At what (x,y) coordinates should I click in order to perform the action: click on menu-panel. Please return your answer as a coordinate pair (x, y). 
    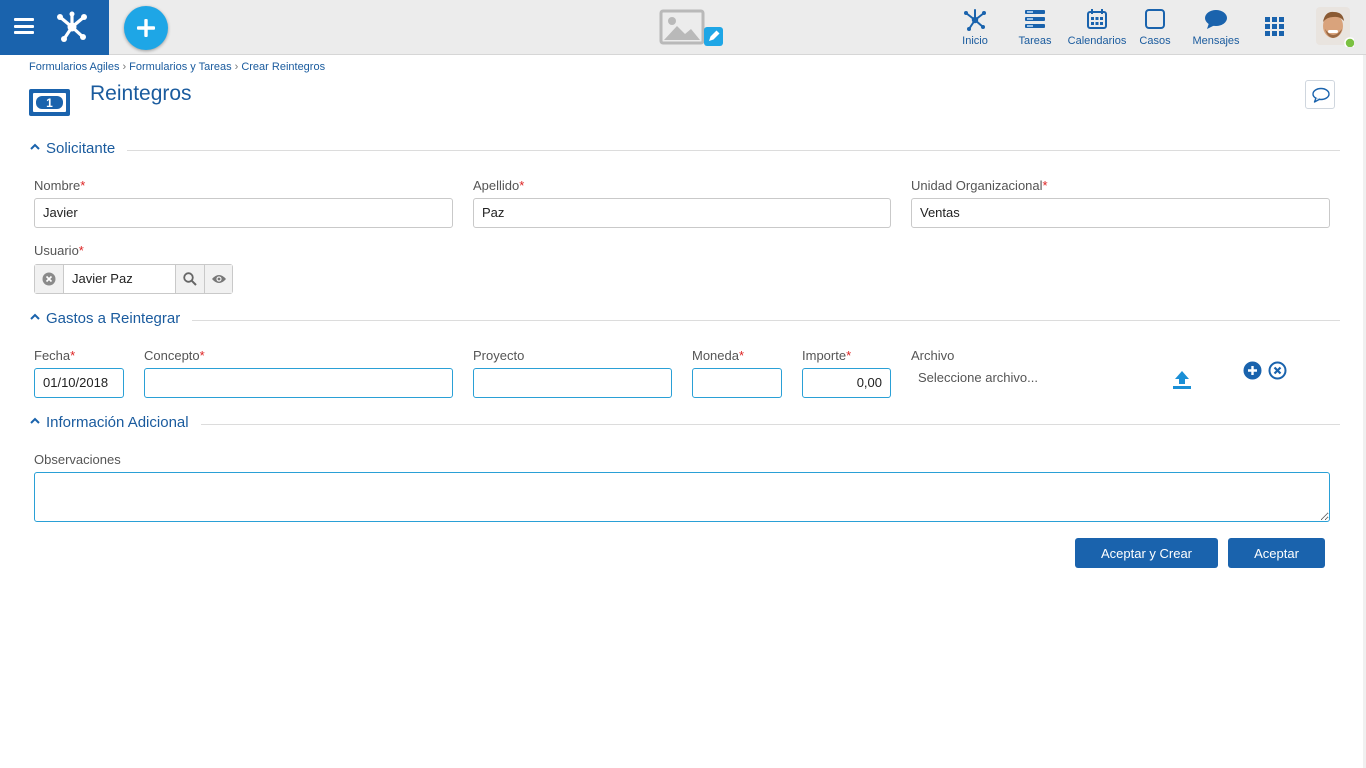
    Looking at the image, I should click on (54, 27).